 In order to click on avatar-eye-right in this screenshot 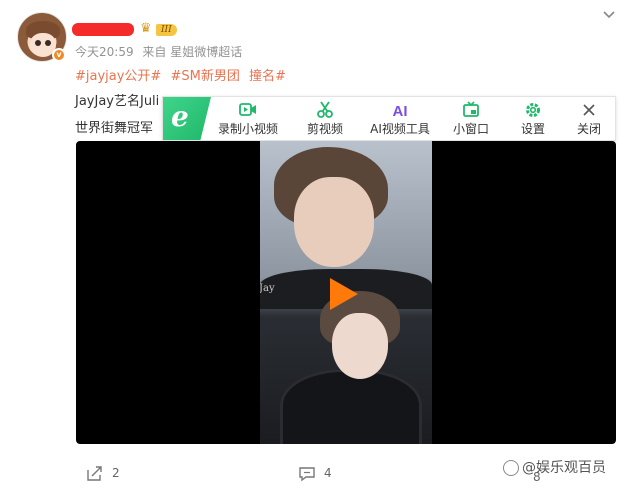, I will do `click(48, 43)`.